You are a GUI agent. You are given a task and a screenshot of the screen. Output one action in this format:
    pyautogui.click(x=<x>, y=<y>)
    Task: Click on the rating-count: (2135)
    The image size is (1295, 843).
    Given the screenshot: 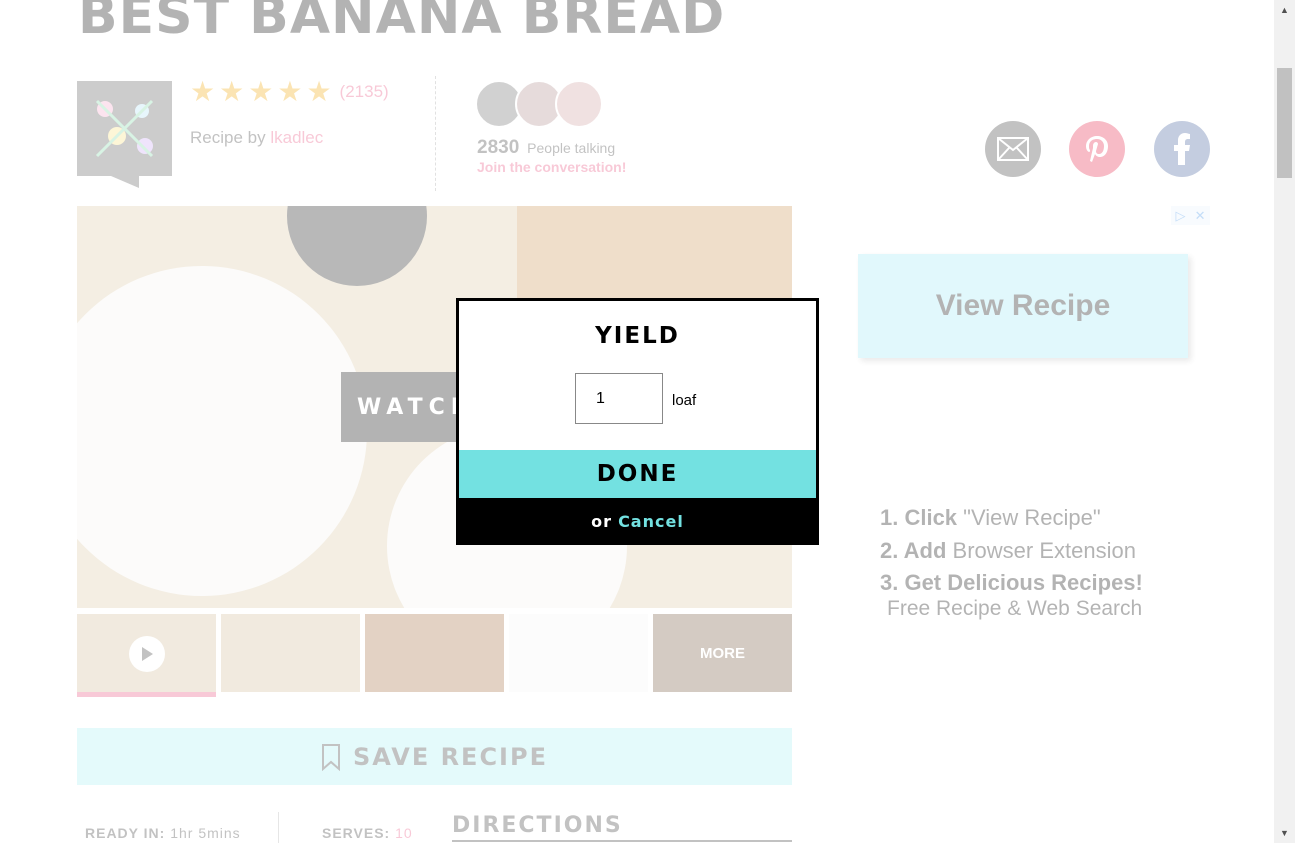 What is the action you would take?
    pyautogui.click(x=364, y=92)
    